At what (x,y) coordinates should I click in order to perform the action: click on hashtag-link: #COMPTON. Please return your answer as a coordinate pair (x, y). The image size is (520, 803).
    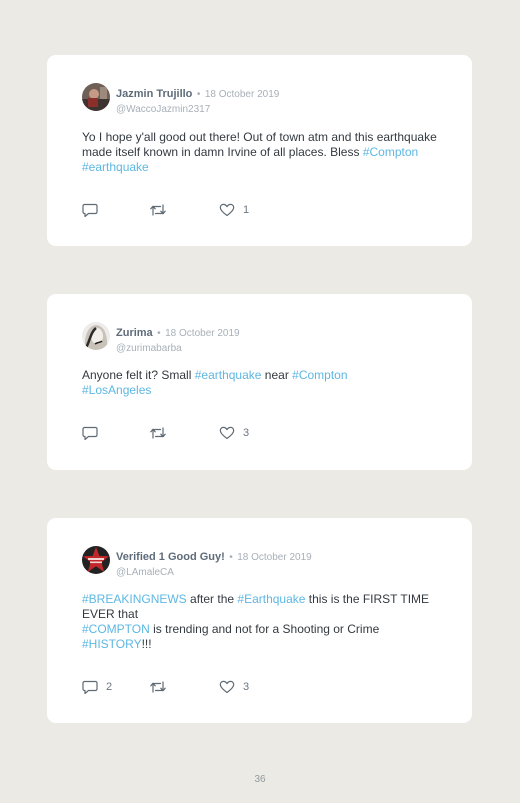
    Looking at the image, I should click on (116, 629).